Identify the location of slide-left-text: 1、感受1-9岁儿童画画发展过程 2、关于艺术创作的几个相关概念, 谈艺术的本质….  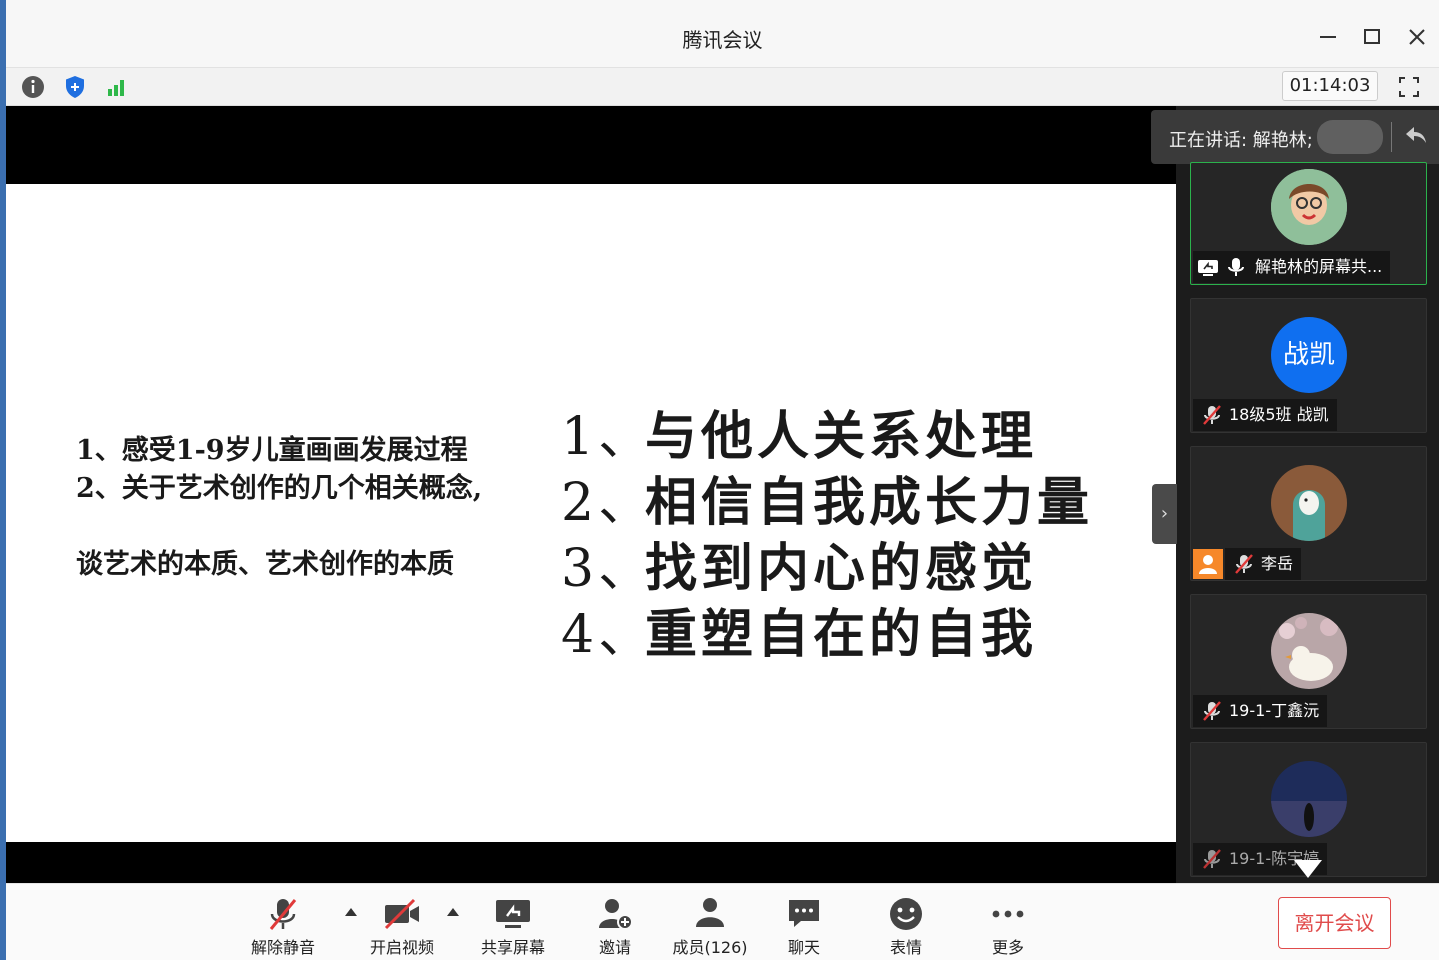
(279, 508).